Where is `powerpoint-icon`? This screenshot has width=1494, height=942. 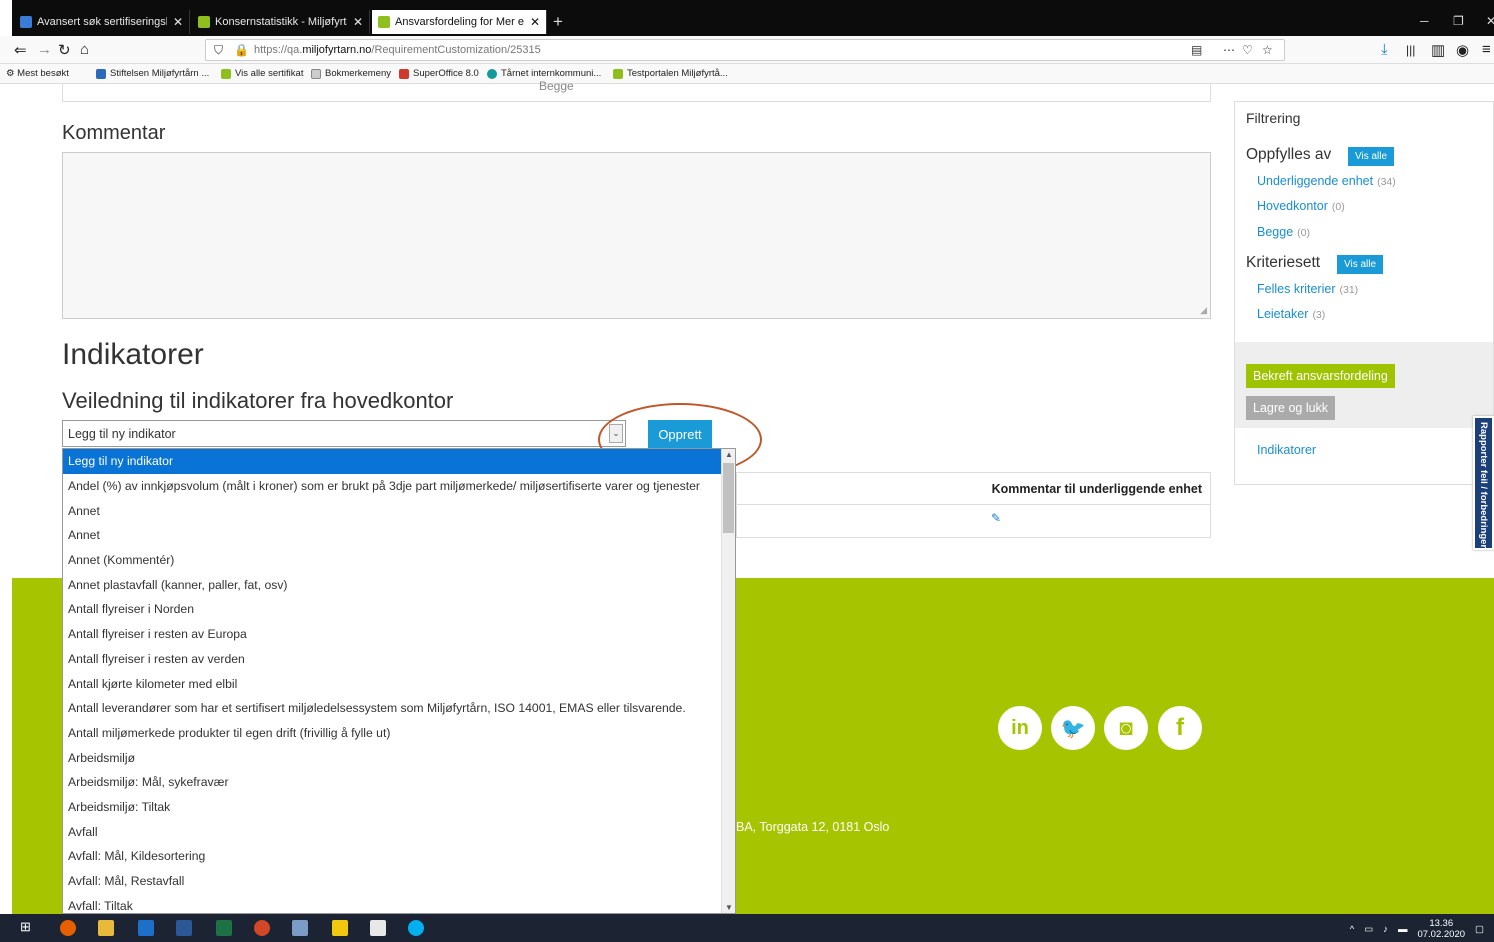
powerpoint-icon is located at coordinates (262, 928).